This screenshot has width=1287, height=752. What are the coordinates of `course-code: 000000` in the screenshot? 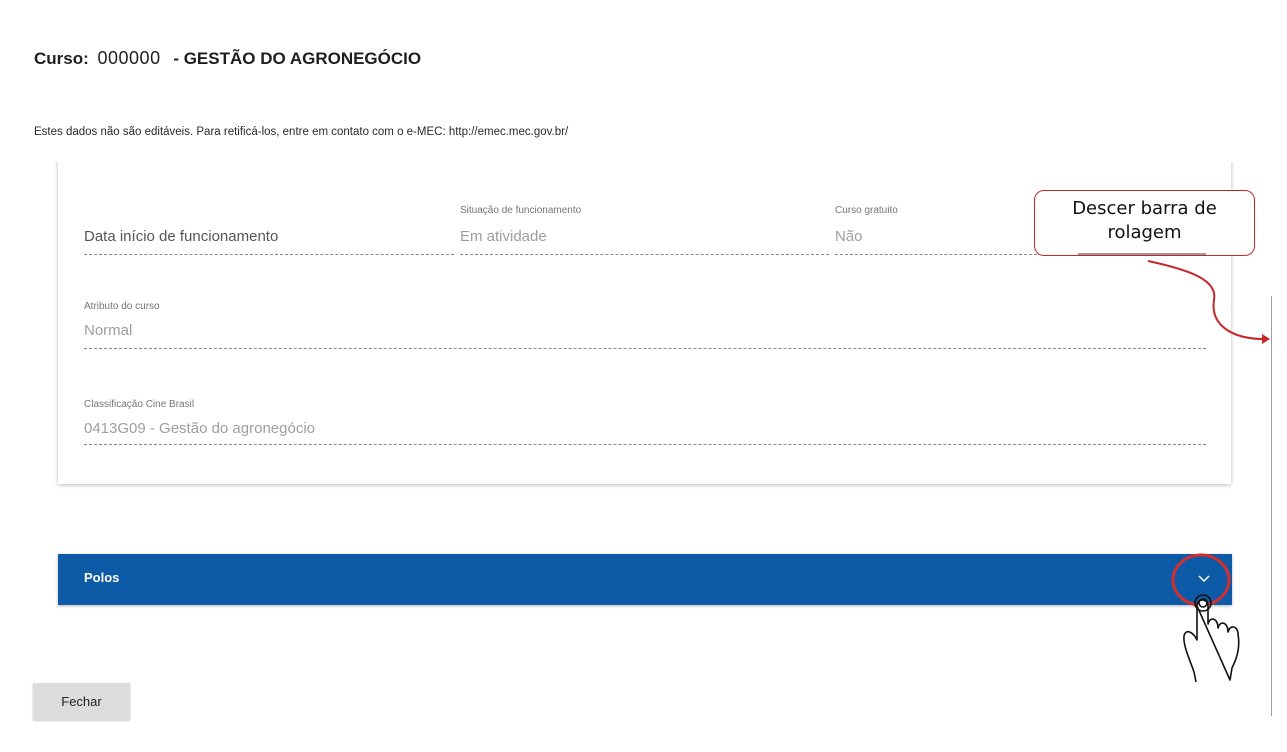 It's located at (129, 58).